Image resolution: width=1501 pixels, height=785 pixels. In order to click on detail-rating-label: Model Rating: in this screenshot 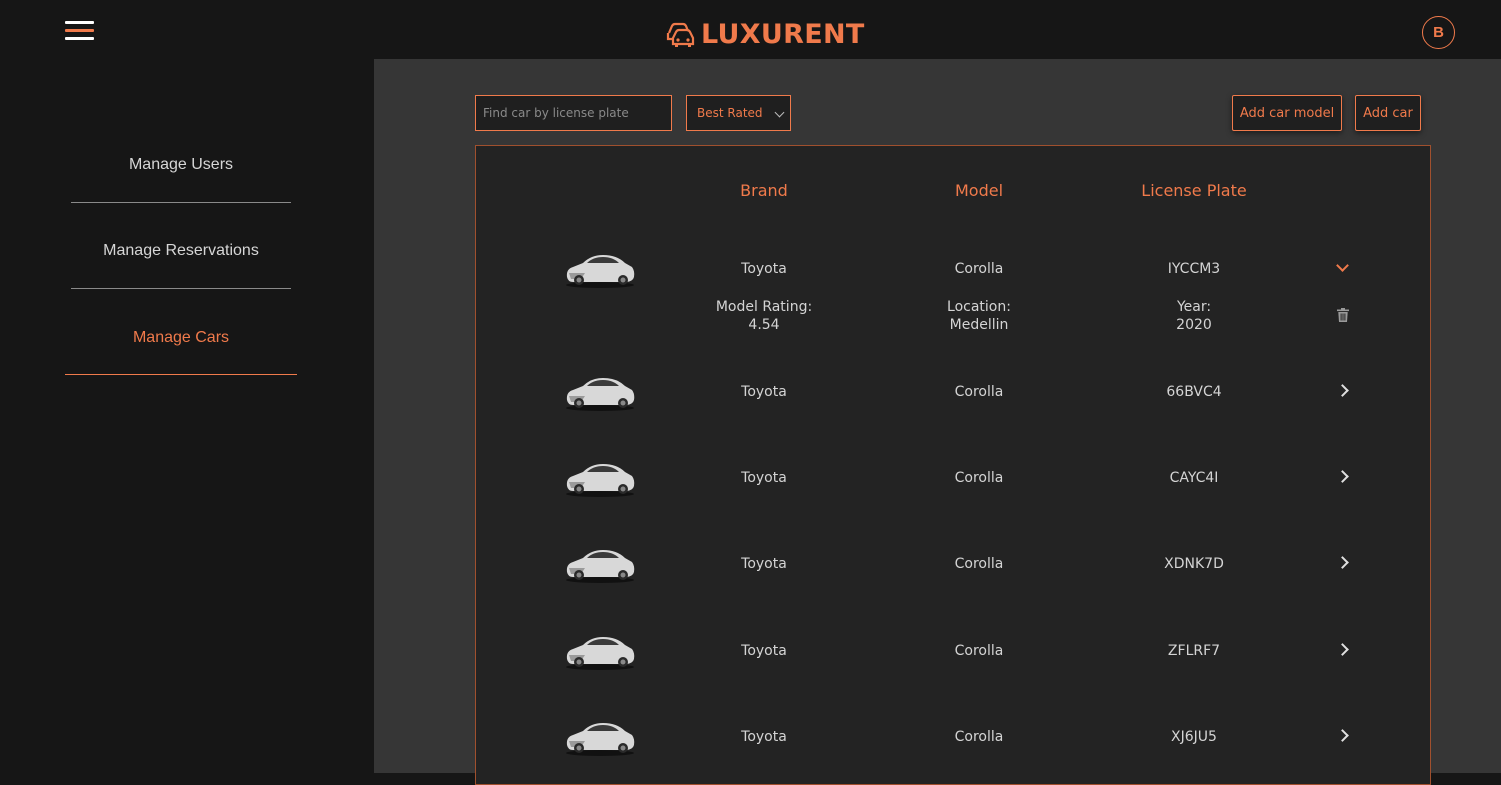, I will do `click(764, 307)`.